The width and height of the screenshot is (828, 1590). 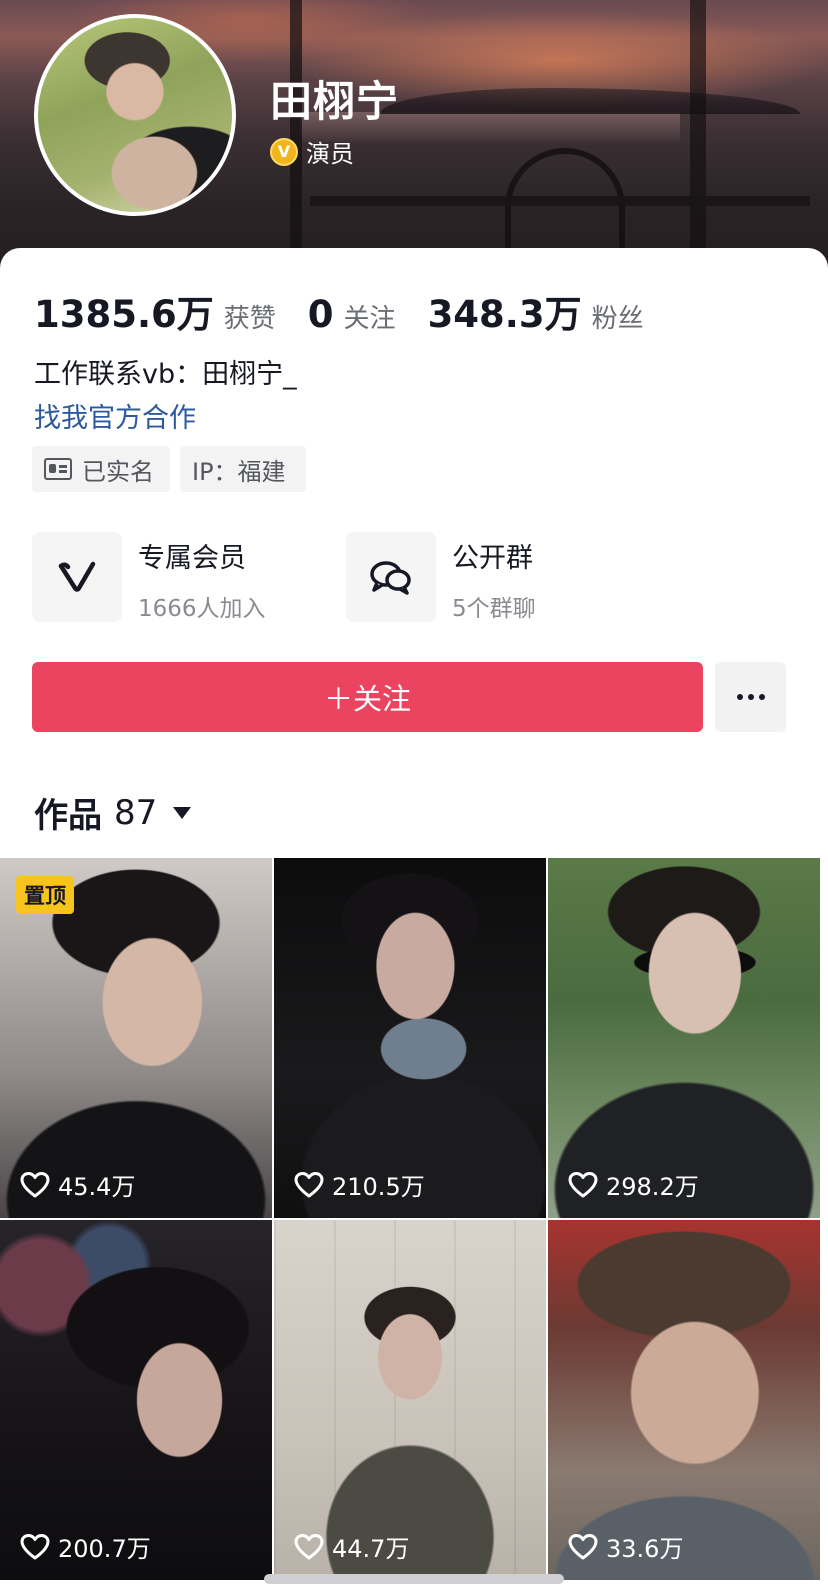 I want to click on banner-table, so click(x=560, y=201).